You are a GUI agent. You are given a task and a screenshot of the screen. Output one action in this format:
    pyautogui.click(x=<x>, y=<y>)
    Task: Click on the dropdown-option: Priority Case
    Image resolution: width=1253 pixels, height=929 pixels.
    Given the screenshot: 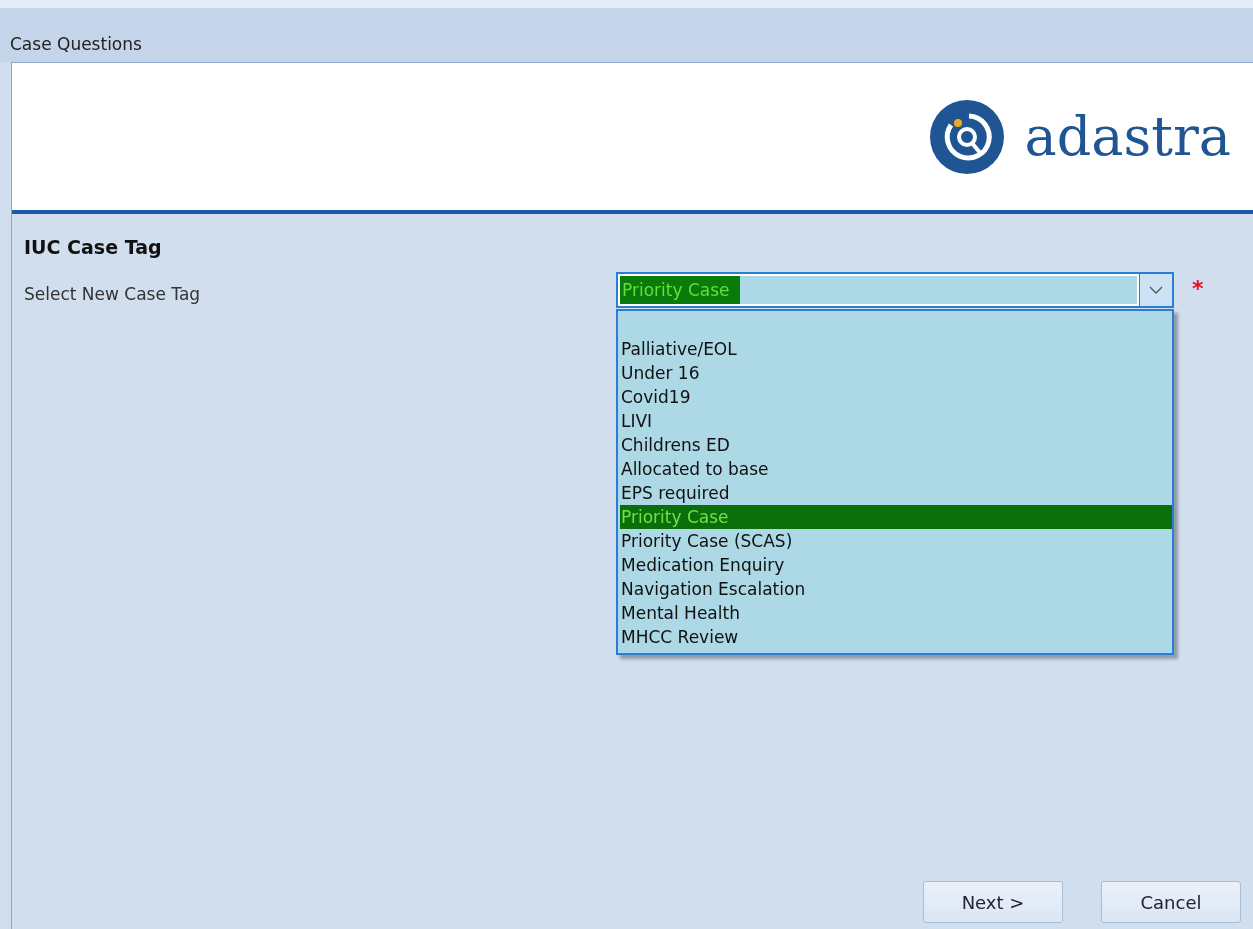 What is the action you would take?
    pyautogui.click(x=896, y=517)
    